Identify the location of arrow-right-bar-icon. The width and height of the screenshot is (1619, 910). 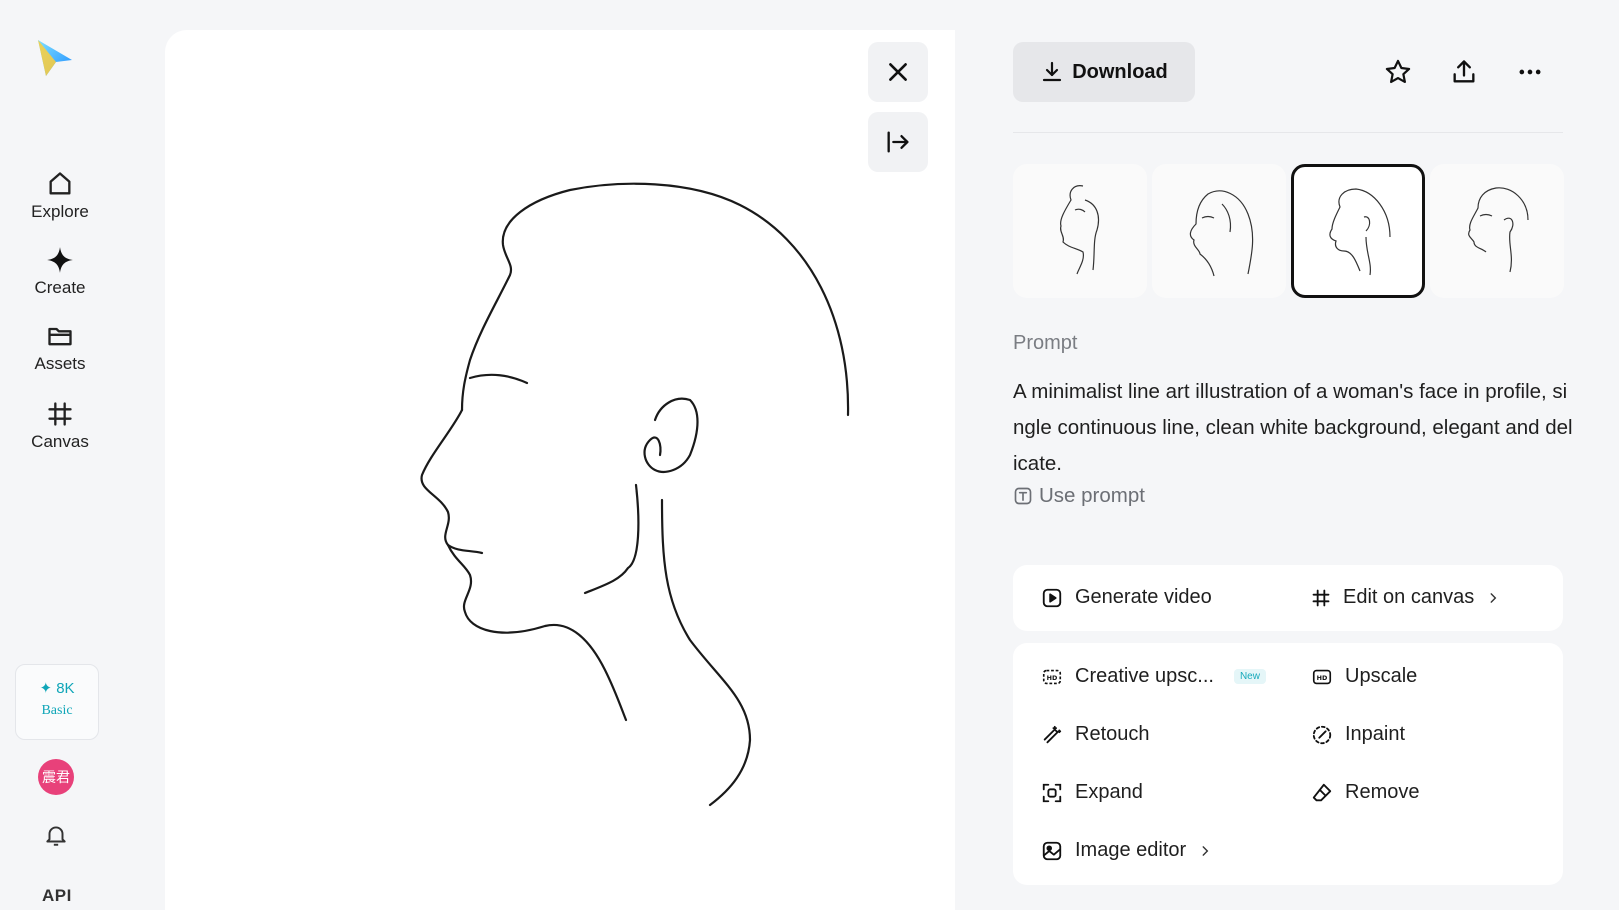
(898, 142).